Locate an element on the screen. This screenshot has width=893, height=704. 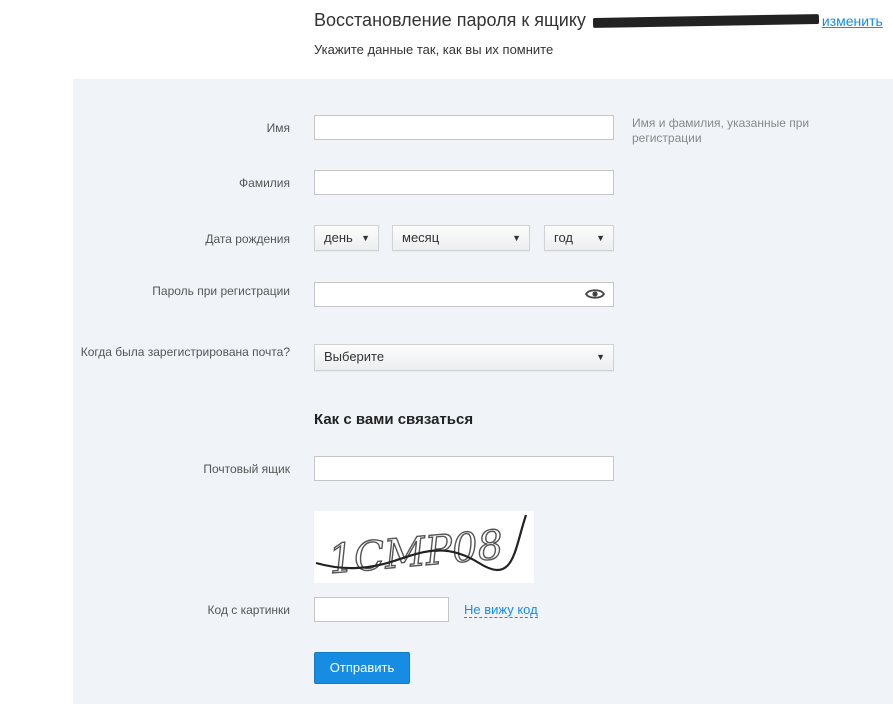
redacted-email is located at coordinates (705, 21).